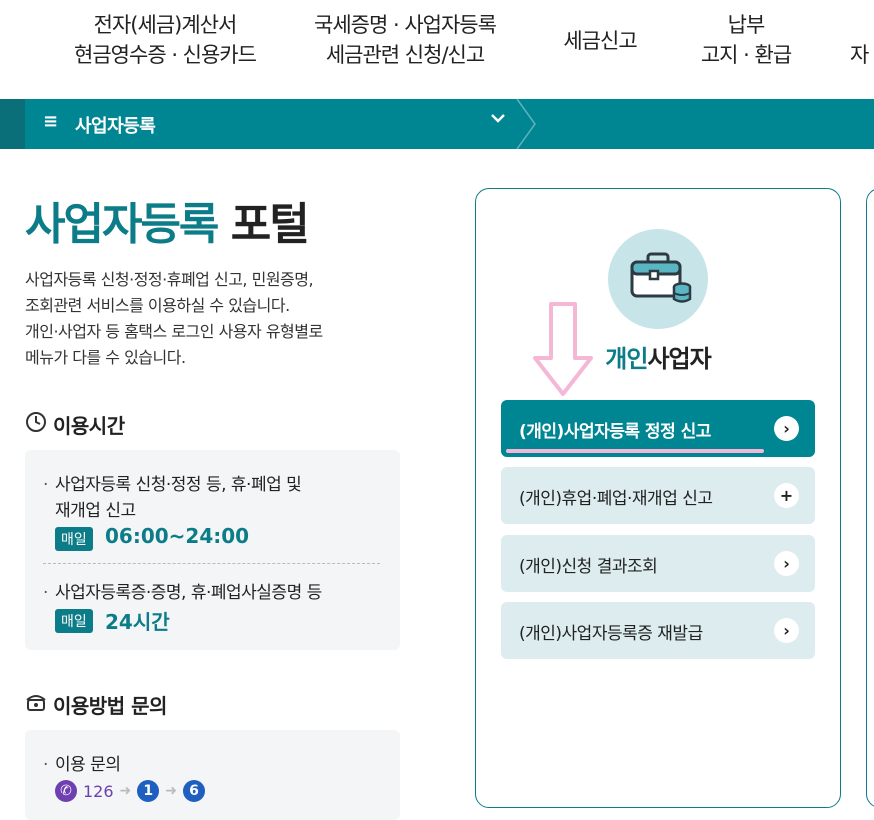 The height and width of the screenshot is (820, 874). I want to click on nav-item-line: 국세증명 · 사업자등록, so click(405, 25).